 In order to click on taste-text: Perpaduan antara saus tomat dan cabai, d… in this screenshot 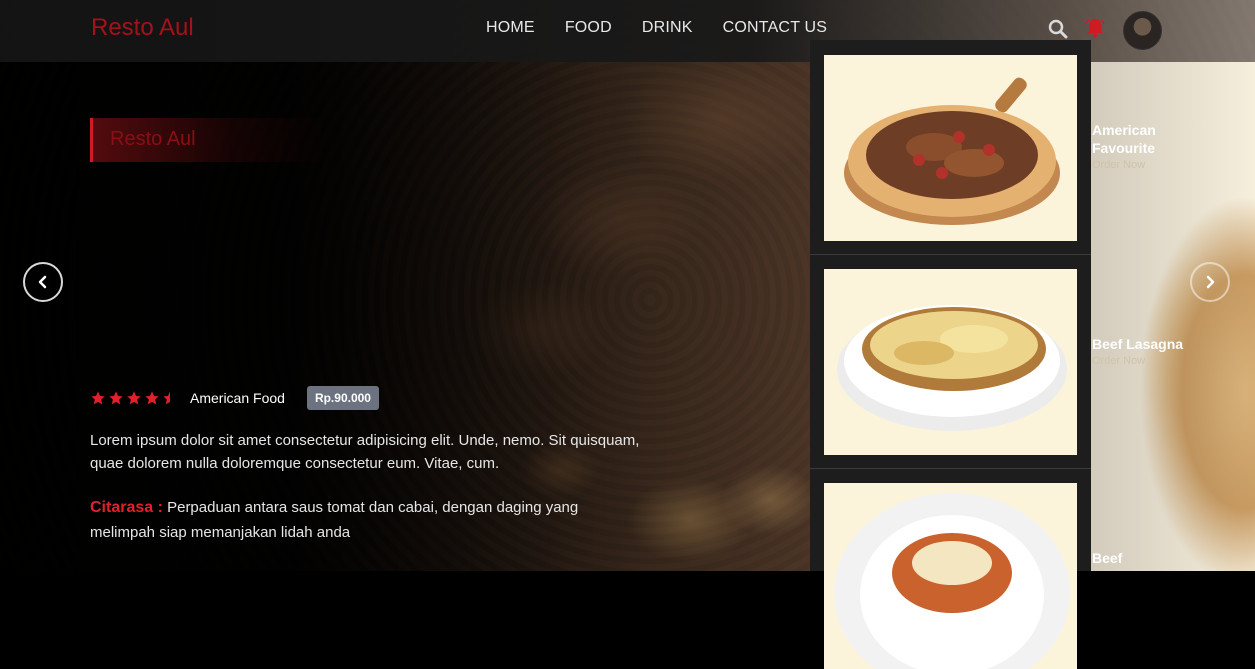, I will do `click(334, 520)`.